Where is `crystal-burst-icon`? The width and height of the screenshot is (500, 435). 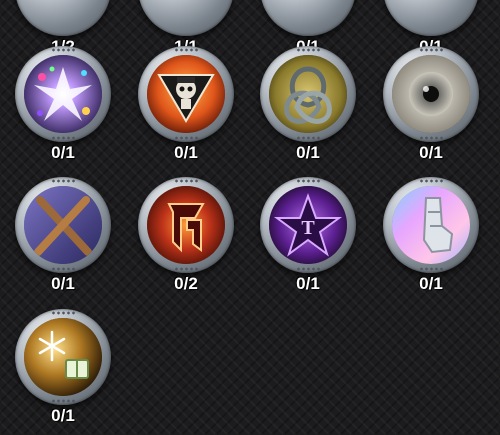 crystal-burst-icon is located at coordinates (63, 94).